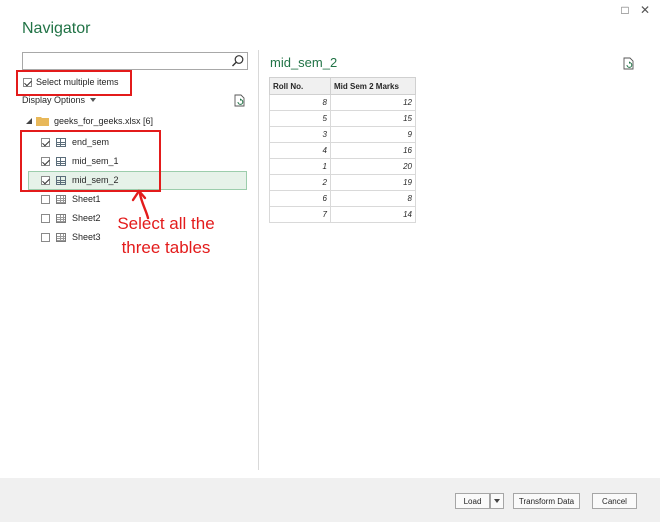  What do you see at coordinates (373, 134) in the screenshot?
I see `table-cell: 9` at bounding box center [373, 134].